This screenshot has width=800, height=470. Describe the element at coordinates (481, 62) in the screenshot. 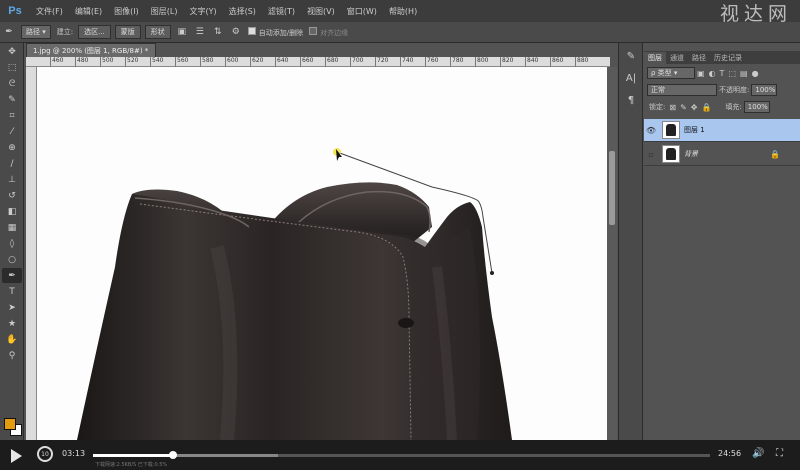

I see `ruler-tick-label: 800` at that location.